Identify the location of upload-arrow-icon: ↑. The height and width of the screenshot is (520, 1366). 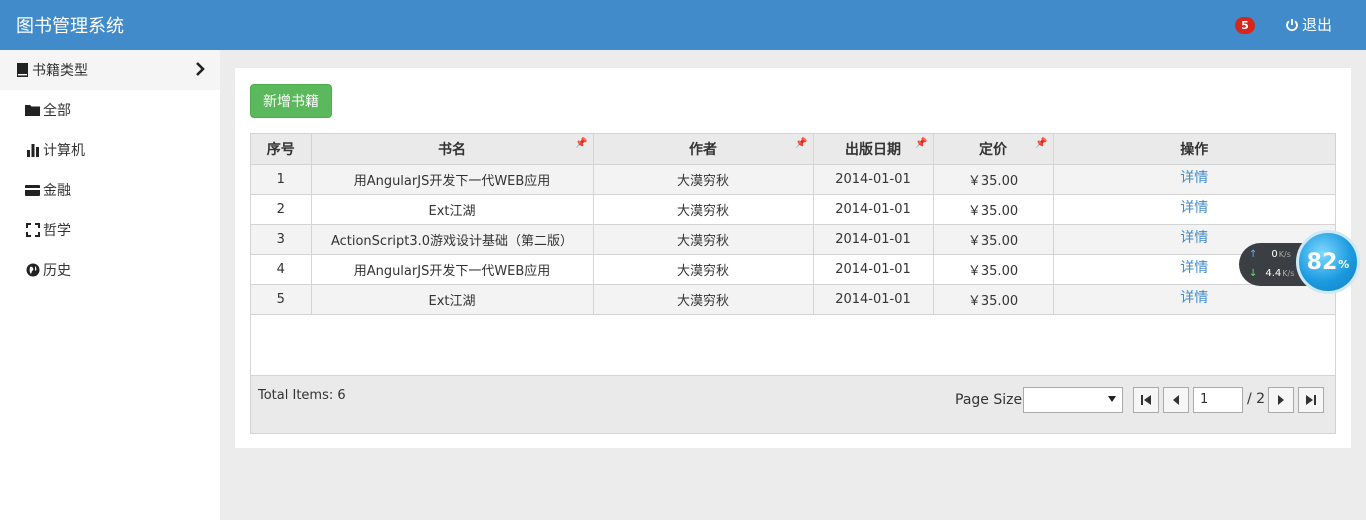
(1253, 254).